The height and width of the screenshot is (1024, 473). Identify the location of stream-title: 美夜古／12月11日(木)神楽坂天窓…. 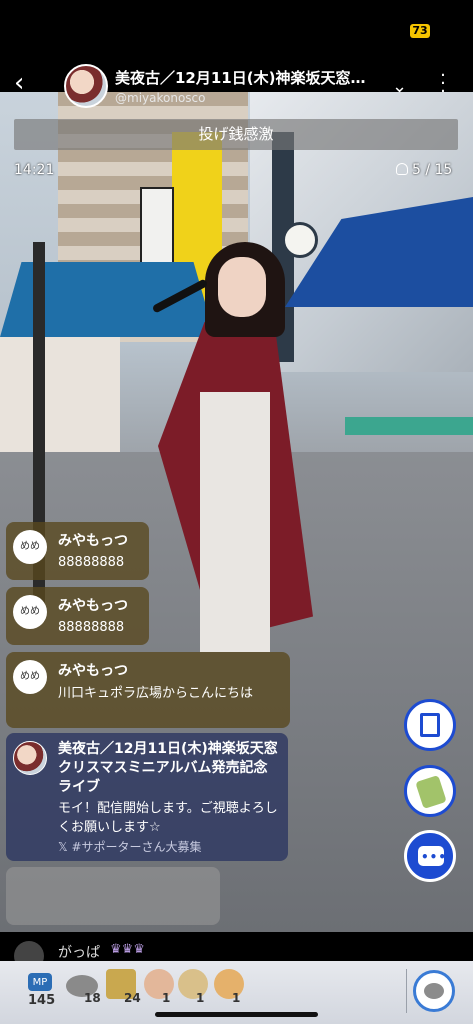
(250, 77).